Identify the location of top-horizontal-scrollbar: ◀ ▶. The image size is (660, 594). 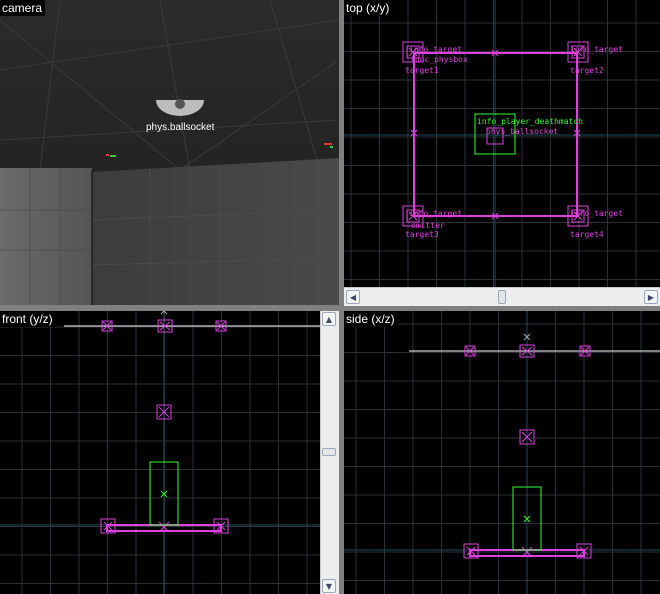
(502, 296).